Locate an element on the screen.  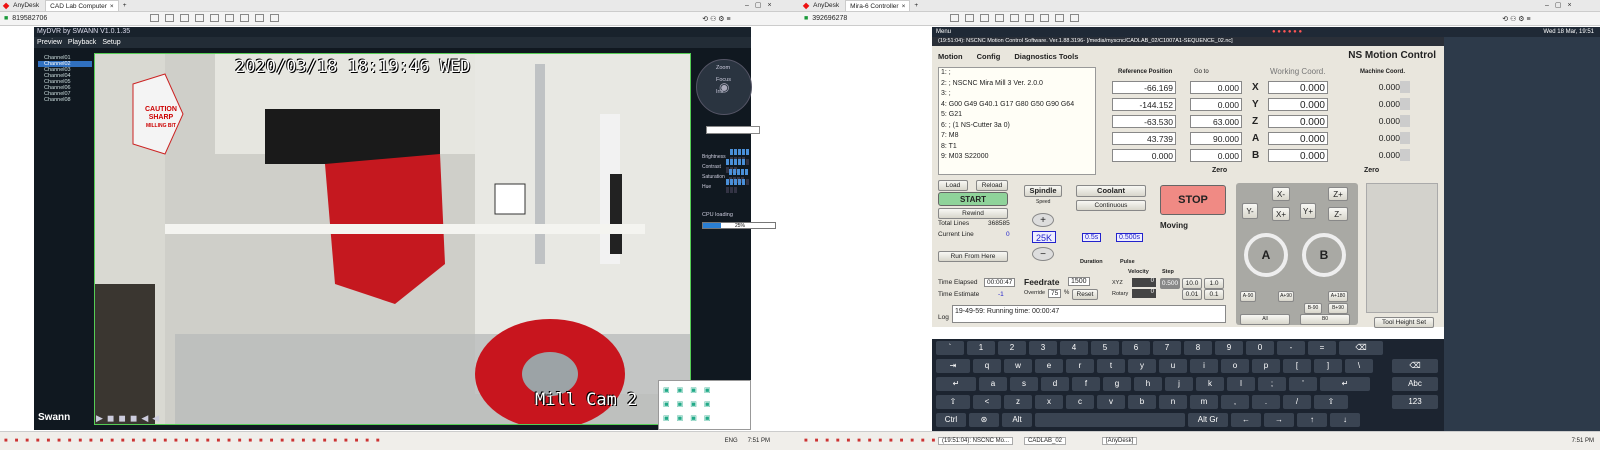
key-2-0: ↵ is located at coordinates (956, 384).